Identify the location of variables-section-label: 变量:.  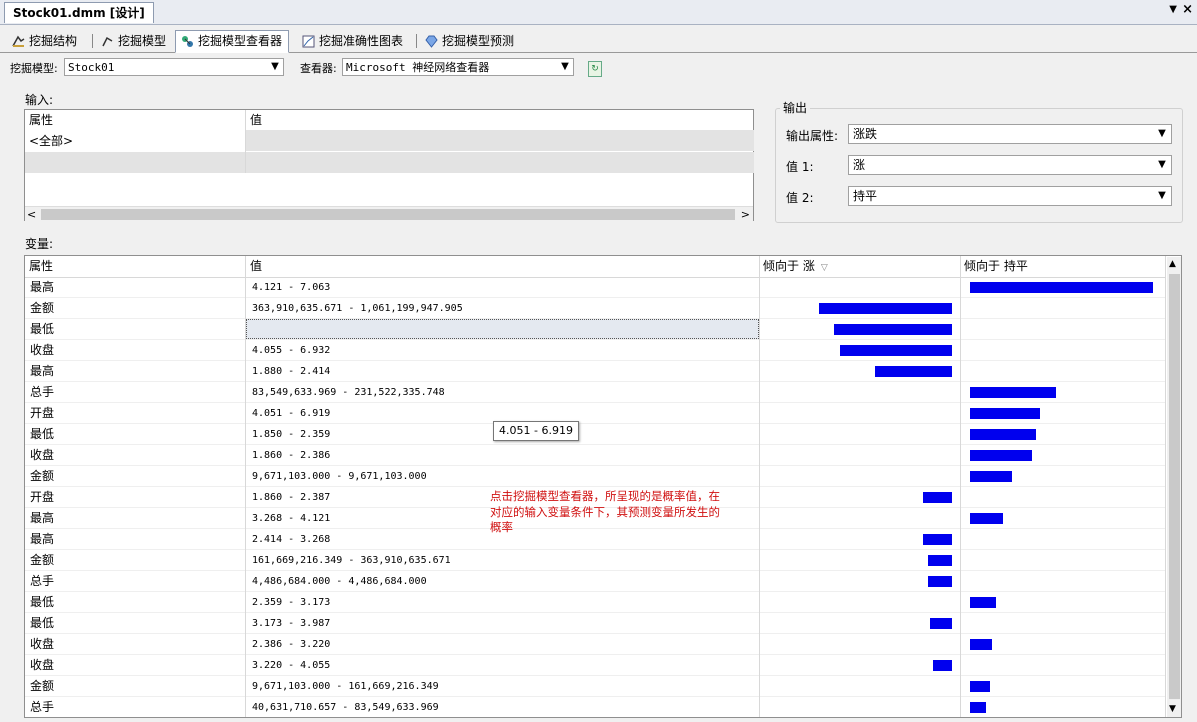
(39, 244).